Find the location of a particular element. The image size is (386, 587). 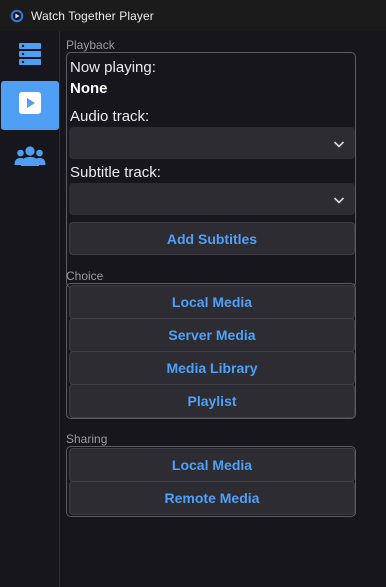

playback-group-label: Playback is located at coordinates (90, 45).